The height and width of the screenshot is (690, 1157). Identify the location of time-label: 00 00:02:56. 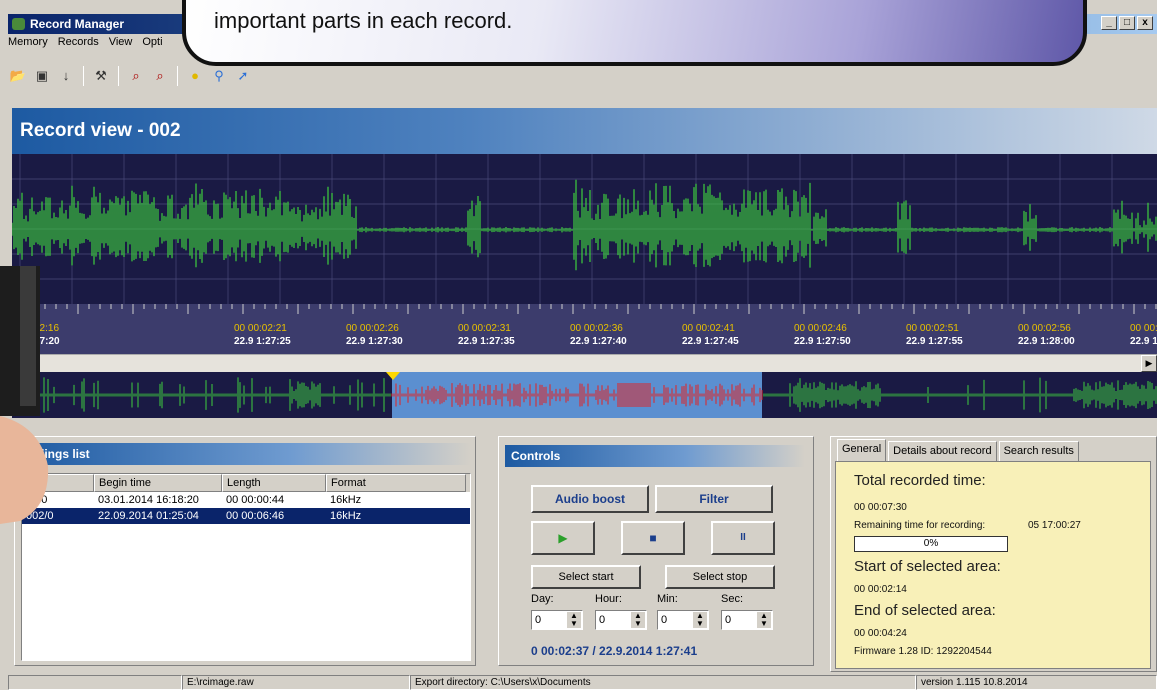
(1044, 328).